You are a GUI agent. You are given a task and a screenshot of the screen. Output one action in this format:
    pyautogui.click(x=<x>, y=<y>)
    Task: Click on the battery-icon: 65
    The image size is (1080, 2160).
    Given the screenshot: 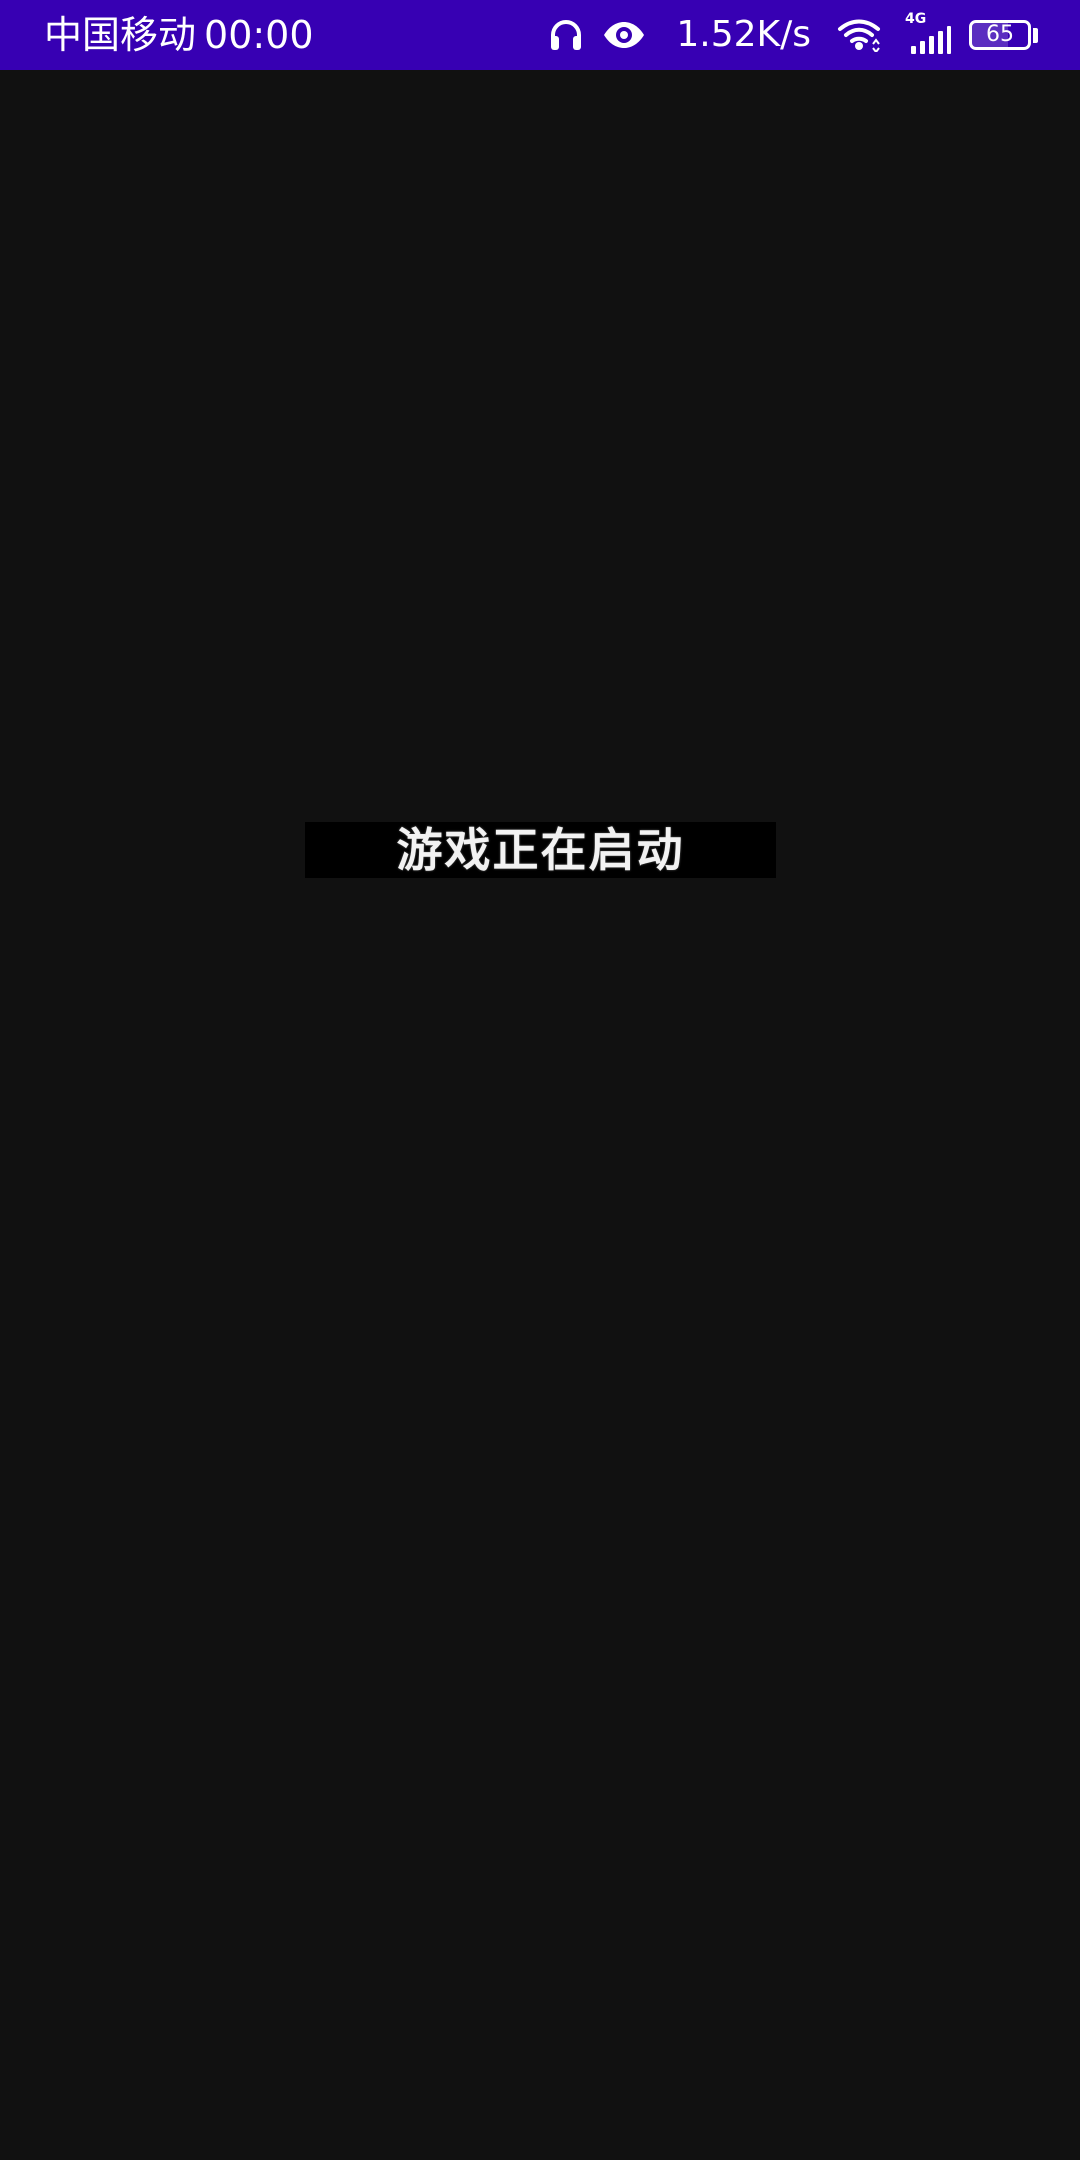 What is the action you would take?
    pyautogui.click(x=1003, y=35)
    